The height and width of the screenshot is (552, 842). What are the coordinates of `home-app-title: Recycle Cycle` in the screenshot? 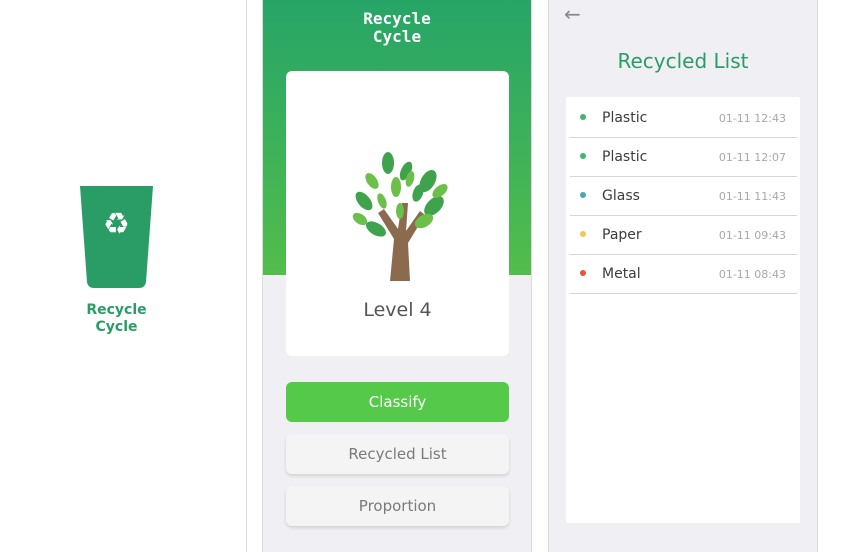 It's located at (397, 28).